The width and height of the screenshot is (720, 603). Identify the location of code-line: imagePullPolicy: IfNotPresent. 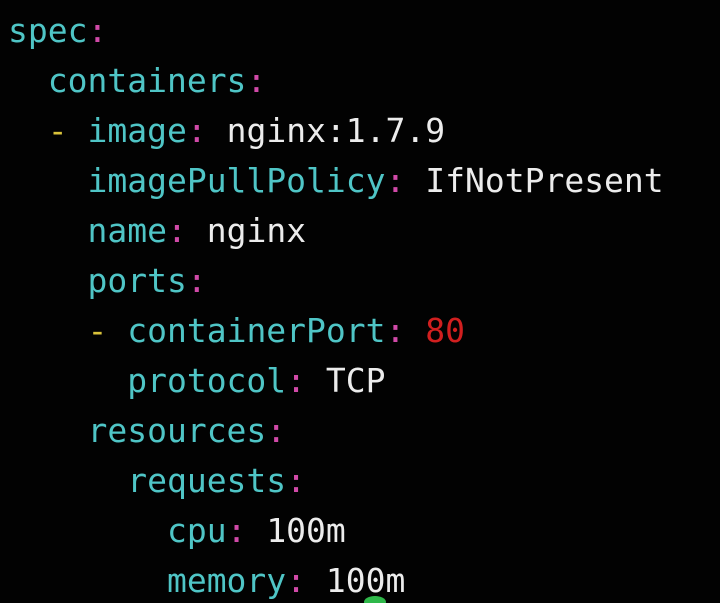
(336, 181).